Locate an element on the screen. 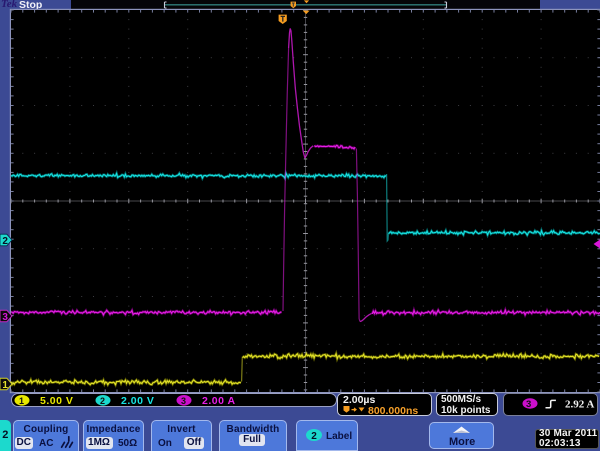 The height and width of the screenshot is (451, 600). svg-text: 5.00 V is located at coordinates (56, 401).